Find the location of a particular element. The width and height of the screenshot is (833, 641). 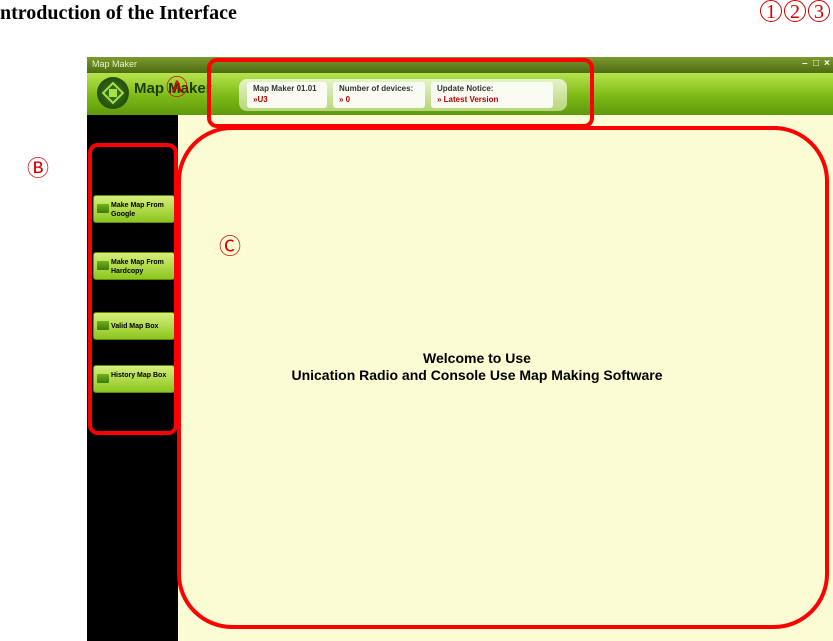

annotation-label-c: Ⓒ is located at coordinates (230, 247).